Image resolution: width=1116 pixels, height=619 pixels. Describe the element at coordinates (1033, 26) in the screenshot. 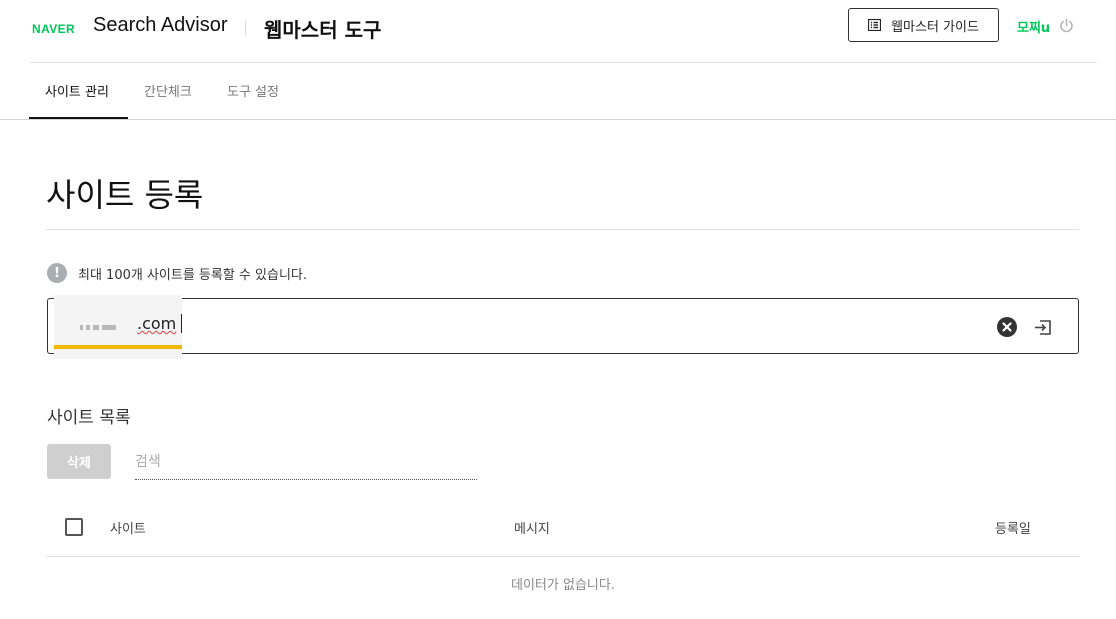

I see `user-name: 모찌u` at that location.